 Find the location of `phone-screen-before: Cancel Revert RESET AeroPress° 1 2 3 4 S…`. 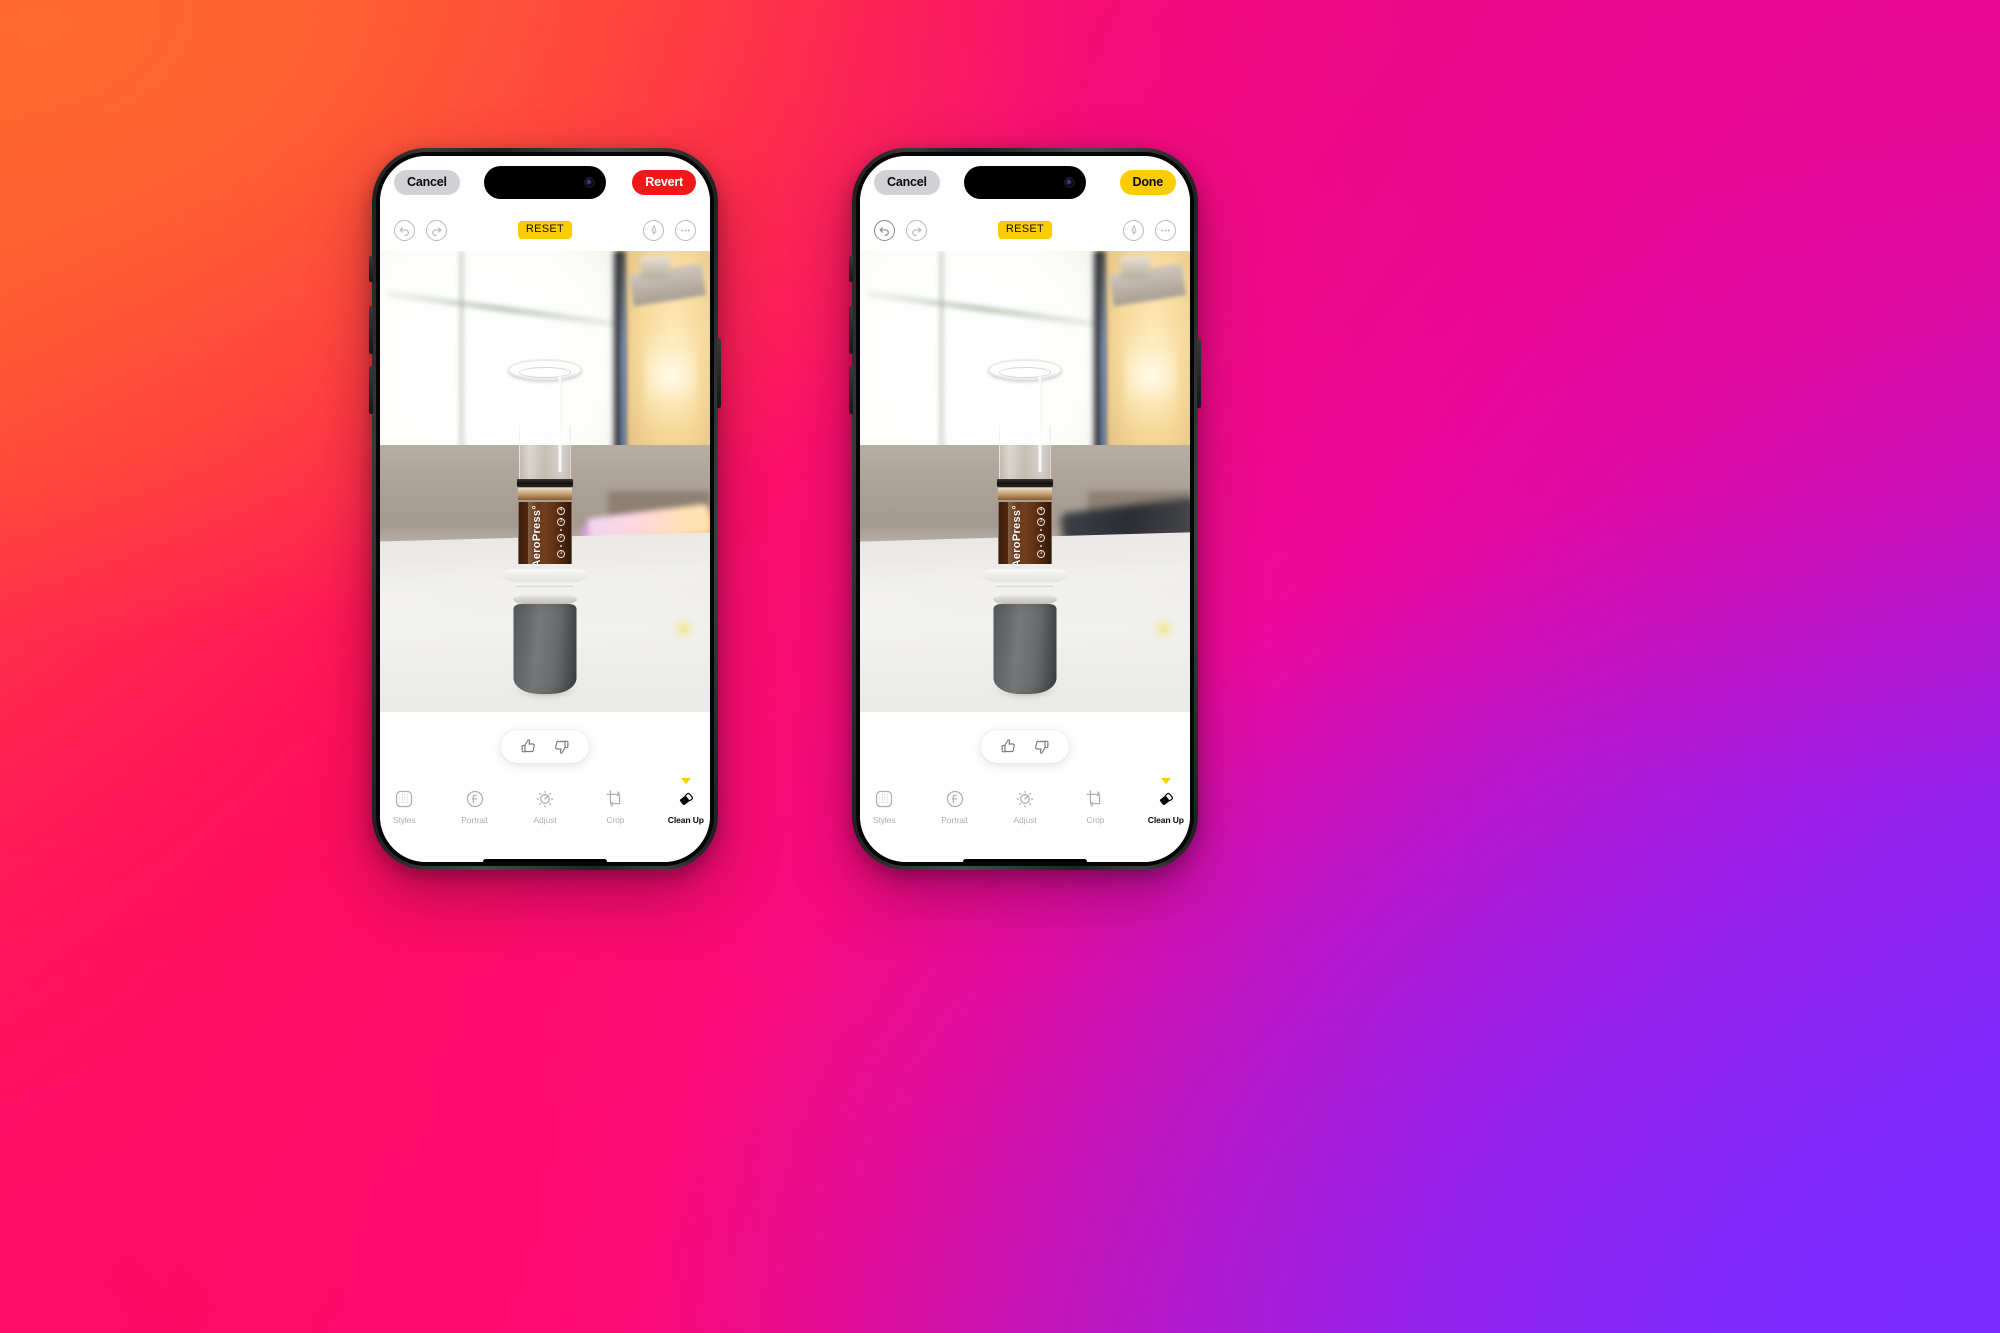

phone-screen-before: Cancel Revert RESET AeroPress° 1 2 3 4 S… is located at coordinates (545, 509).